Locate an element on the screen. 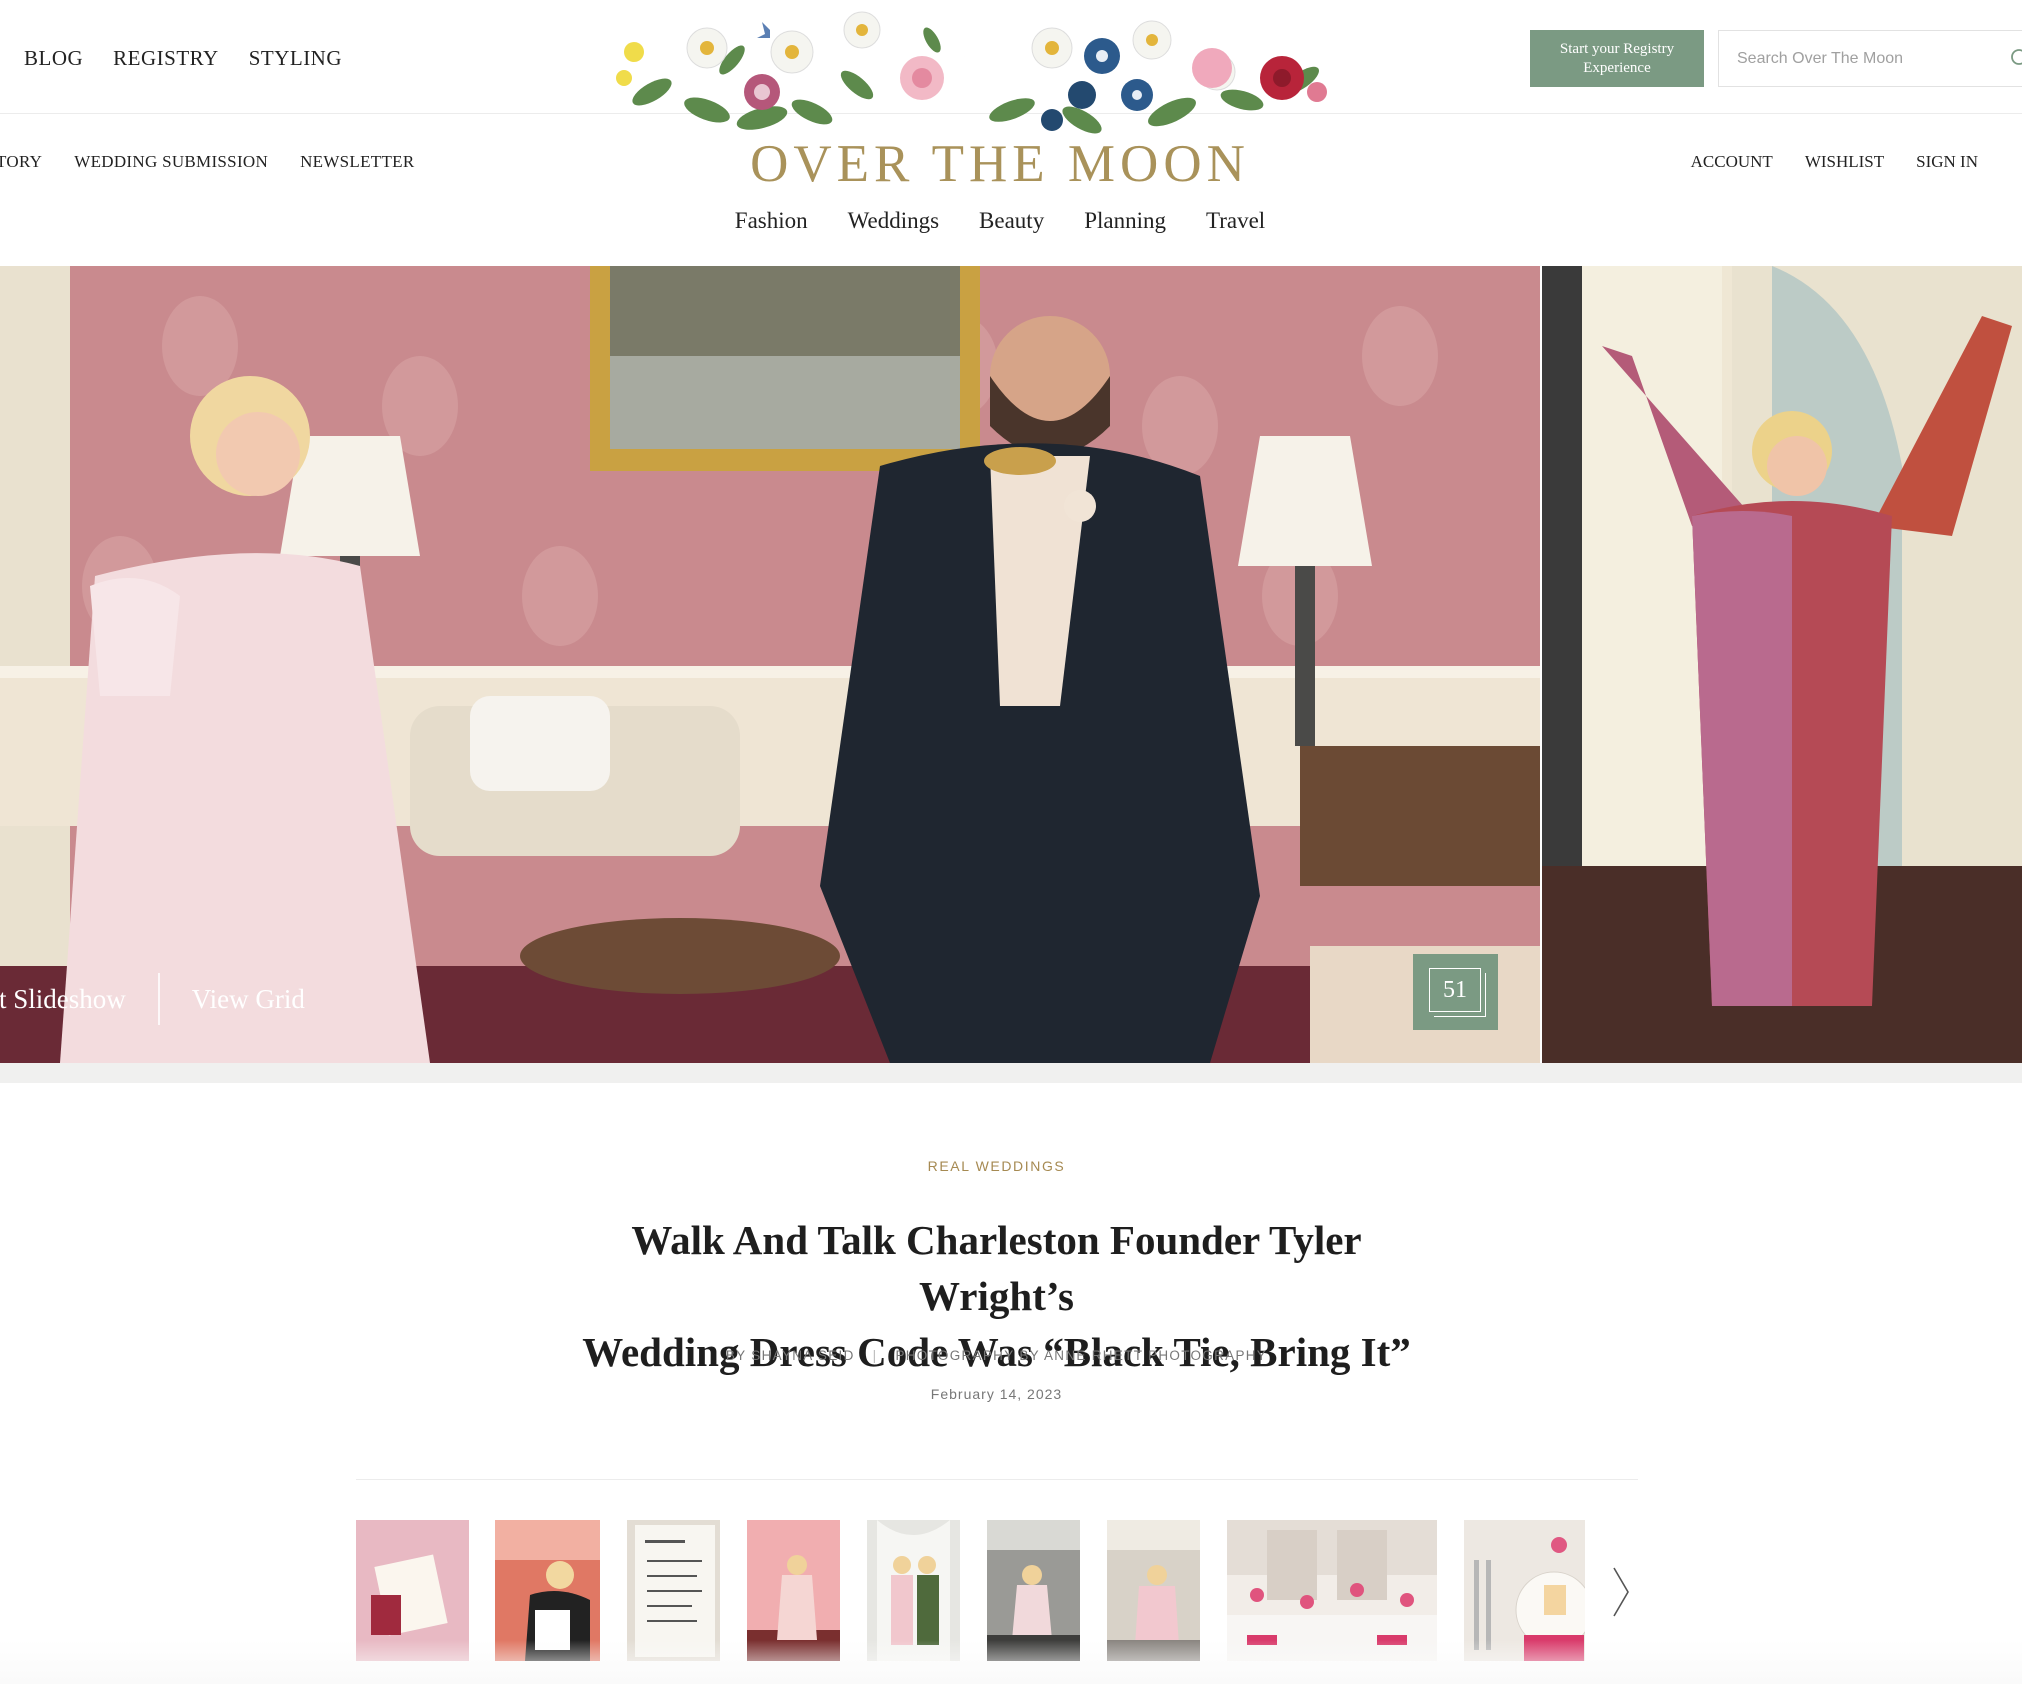 This screenshot has width=2022, height=1684. nav-styling: STYLING is located at coordinates (295, 58).